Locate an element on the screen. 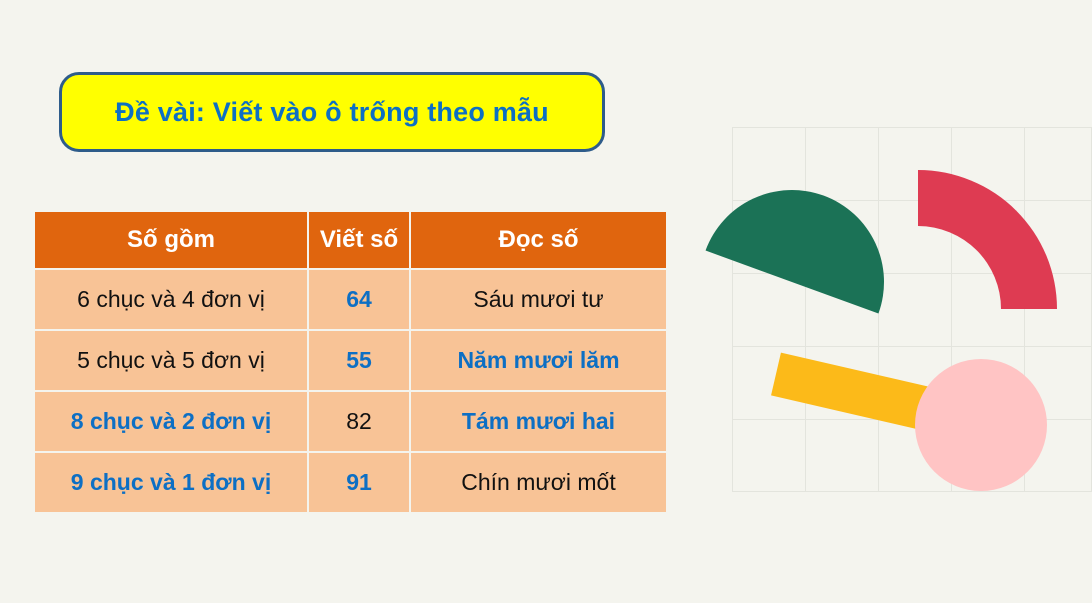 The width and height of the screenshot is (1092, 603). title-banner: Đề vài: Viết vào ô trống theo mẫu is located at coordinates (332, 112).